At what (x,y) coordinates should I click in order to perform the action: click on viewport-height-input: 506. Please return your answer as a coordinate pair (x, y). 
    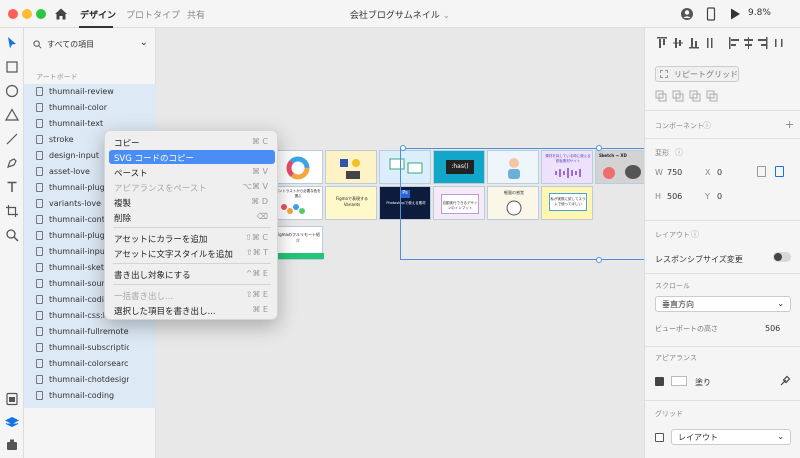
    Looking at the image, I should click on (772, 328).